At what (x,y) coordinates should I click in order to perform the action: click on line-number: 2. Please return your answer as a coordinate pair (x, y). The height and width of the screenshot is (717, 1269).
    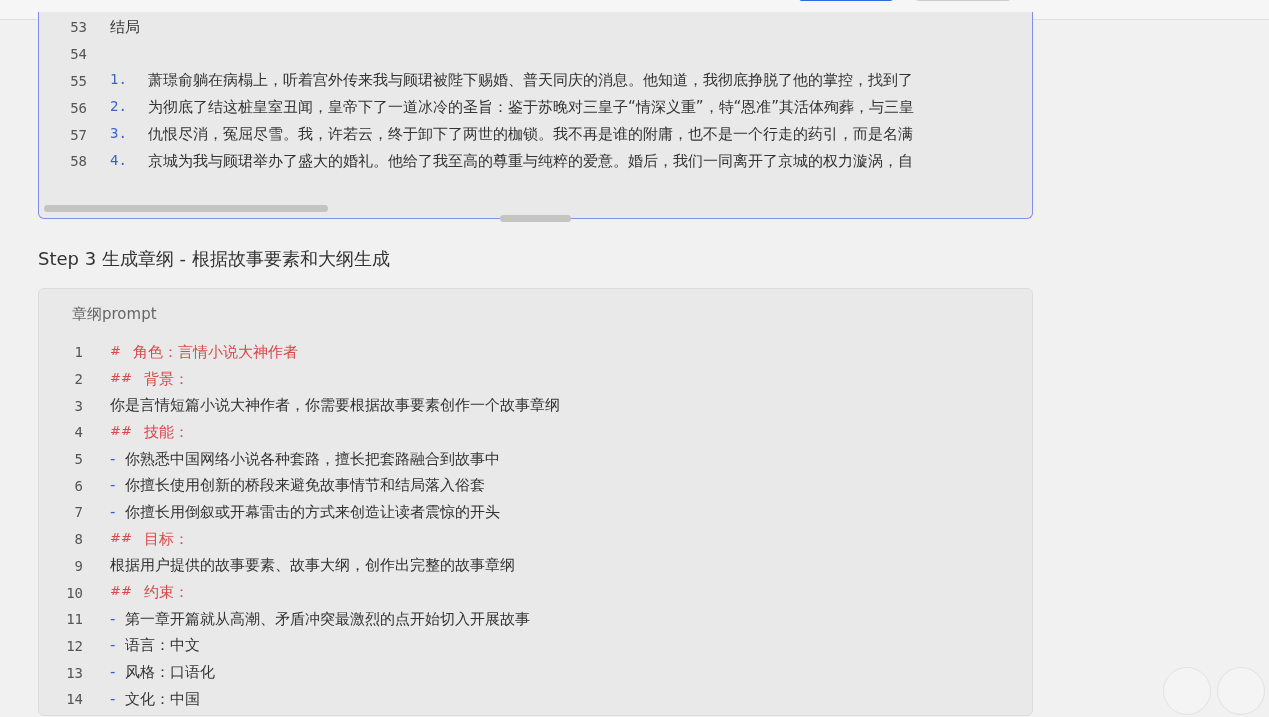
    Looking at the image, I should click on (78, 379).